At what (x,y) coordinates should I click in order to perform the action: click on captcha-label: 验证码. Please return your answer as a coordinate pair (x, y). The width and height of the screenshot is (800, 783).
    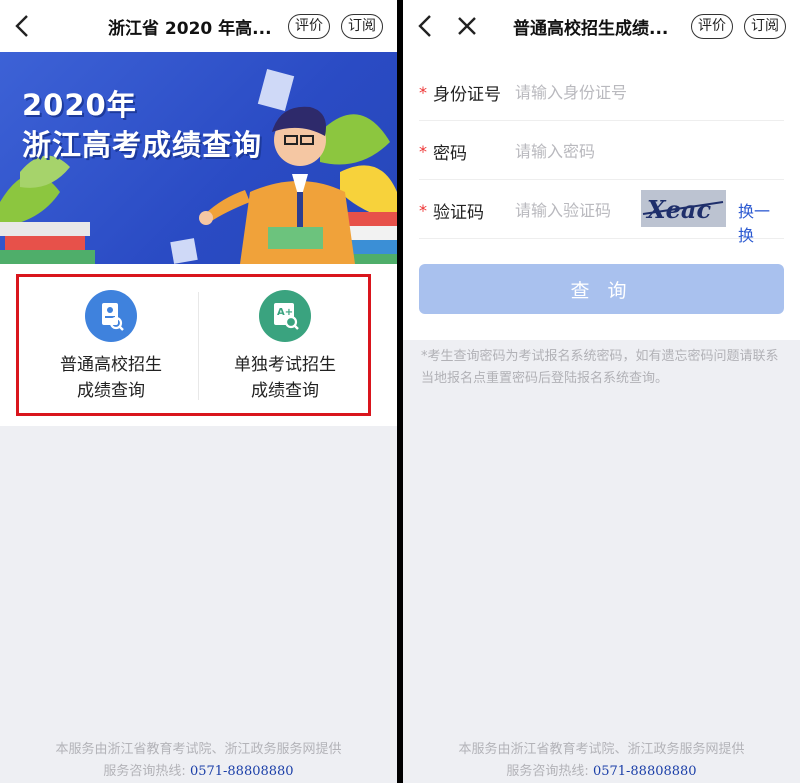
    Looking at the image, I should click on (458, 213).